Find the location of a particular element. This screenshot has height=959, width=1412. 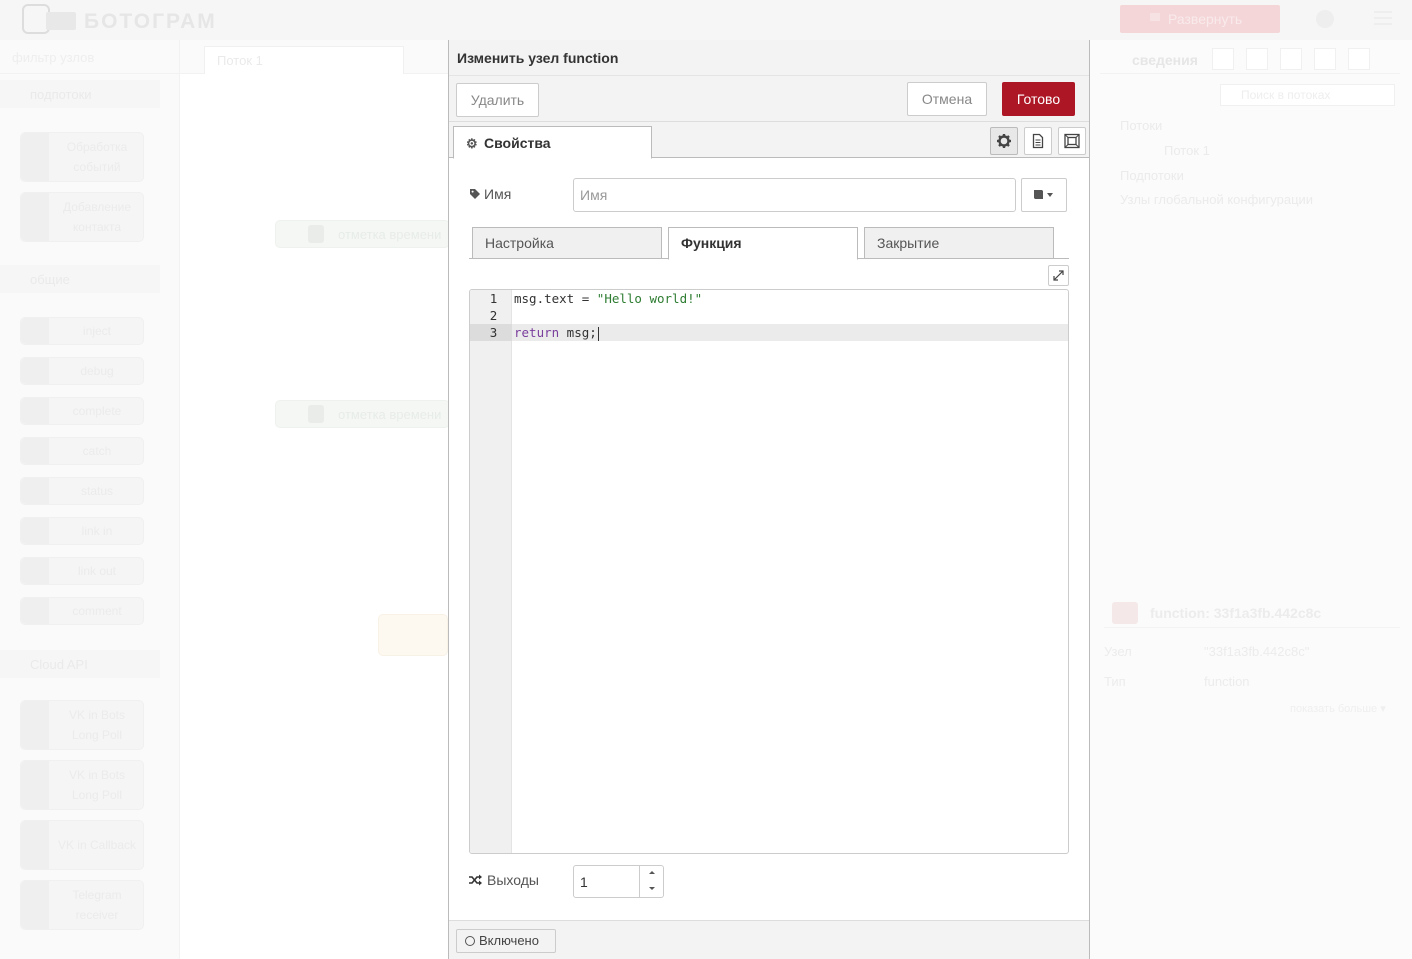

expand-icon is located at coordinates (1058, 275).